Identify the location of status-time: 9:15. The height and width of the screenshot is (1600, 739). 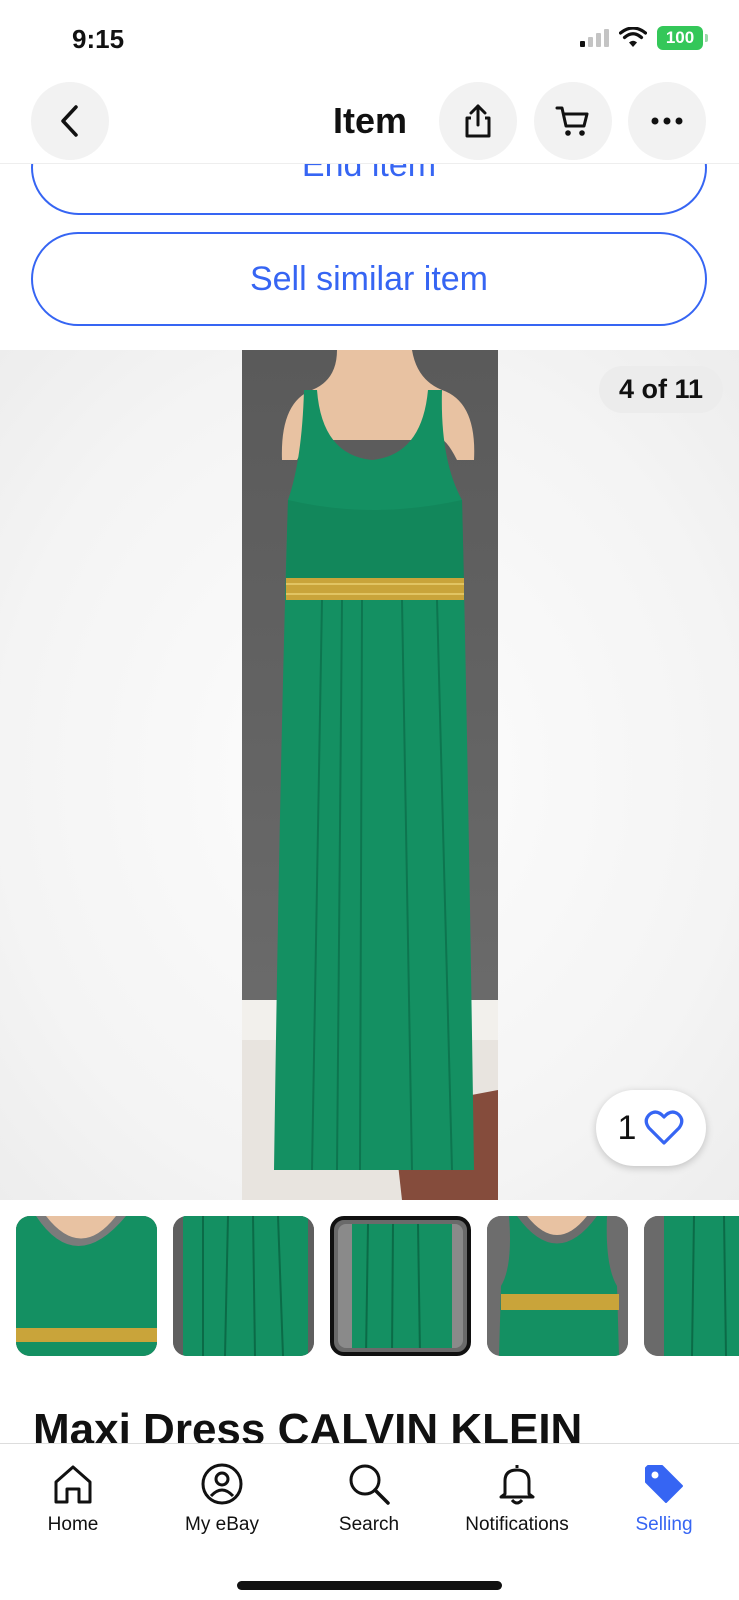
(98, 39).